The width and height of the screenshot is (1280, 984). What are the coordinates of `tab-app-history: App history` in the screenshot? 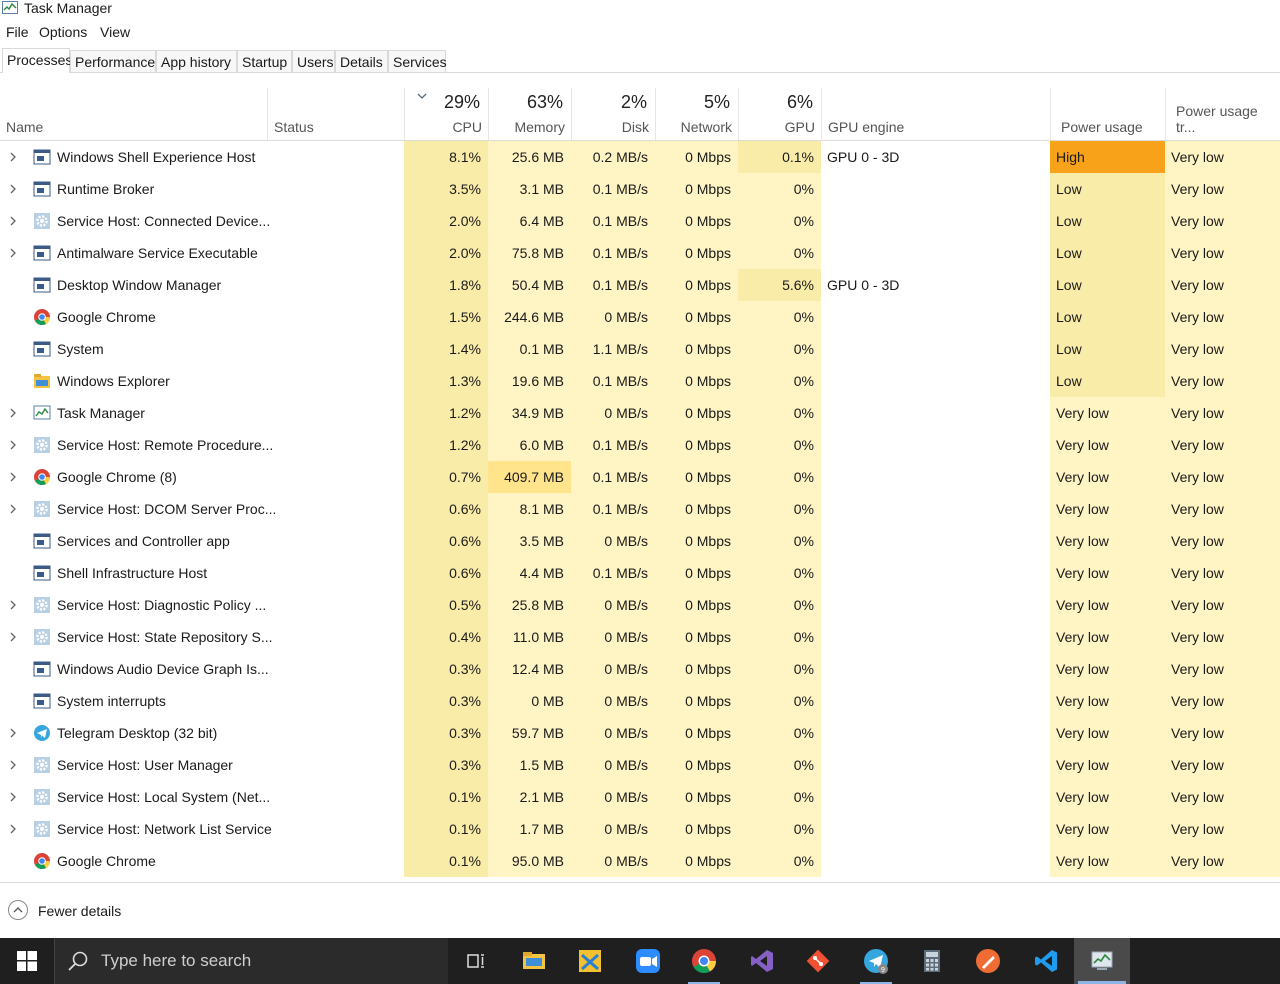 It's located at (196, 61).